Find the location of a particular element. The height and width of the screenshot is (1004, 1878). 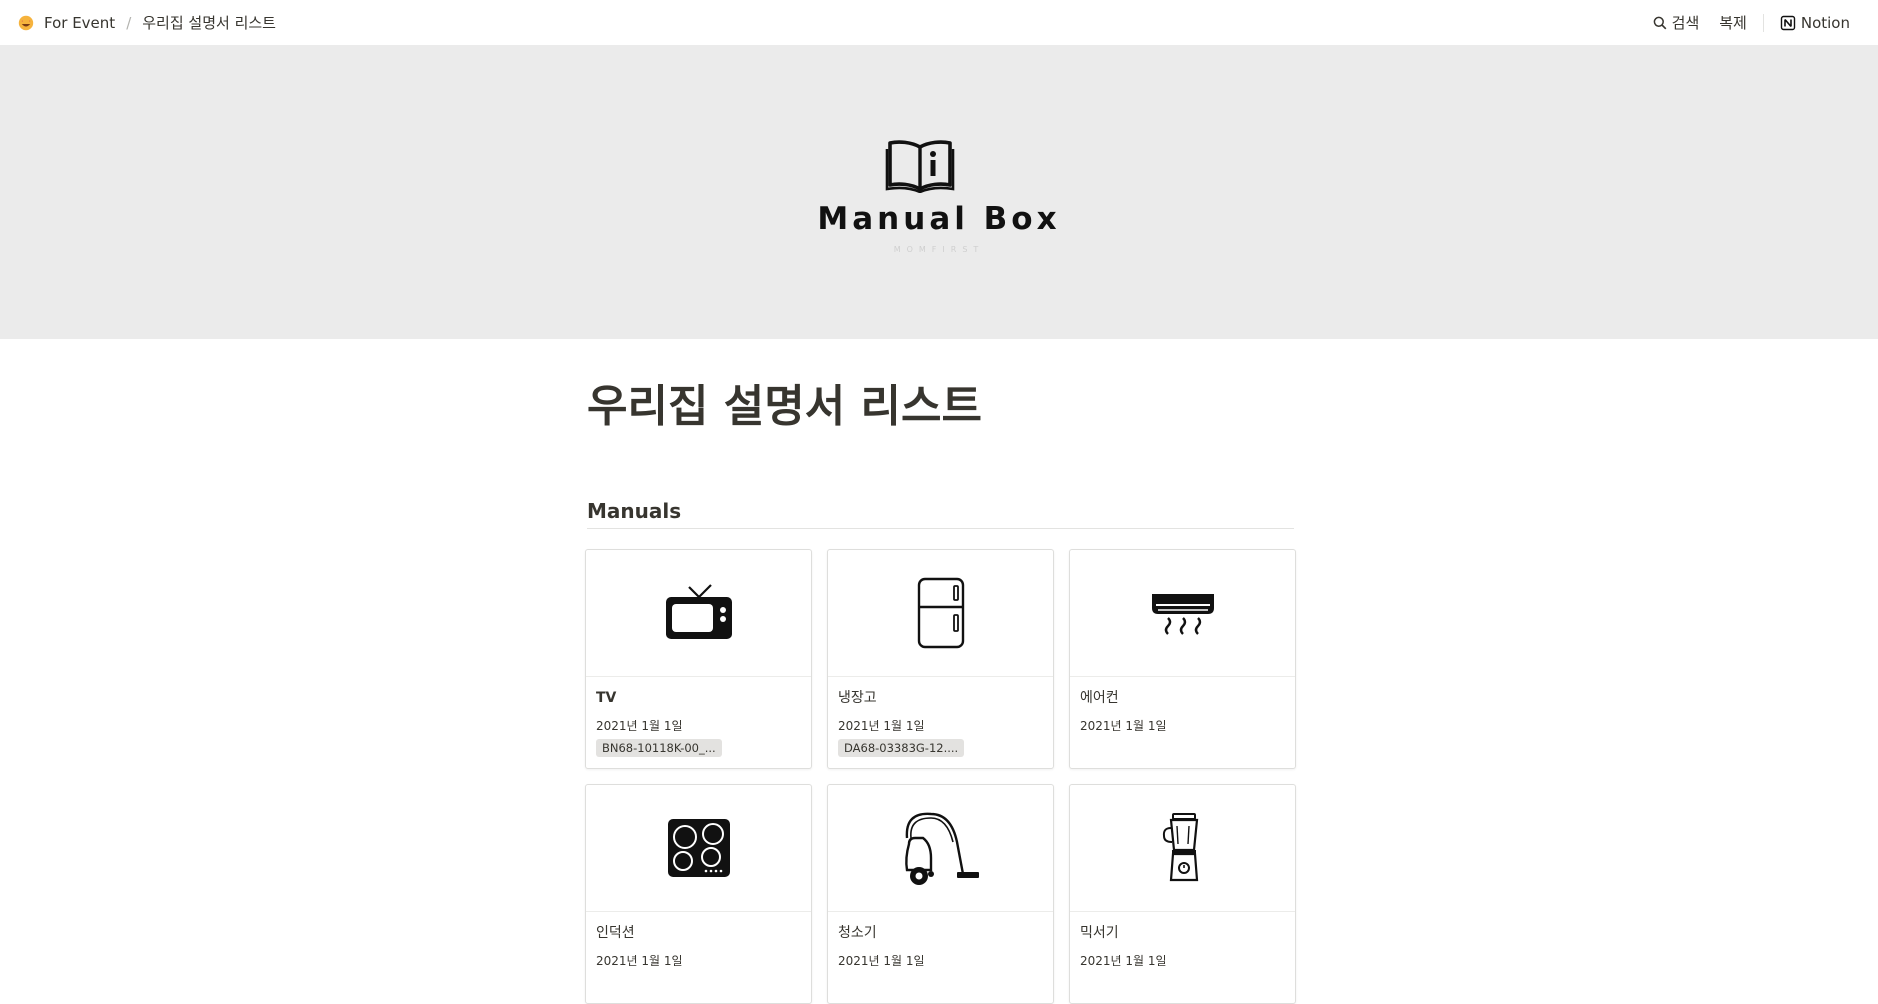

refrigerator-icon is located at coordinates (940, 613).